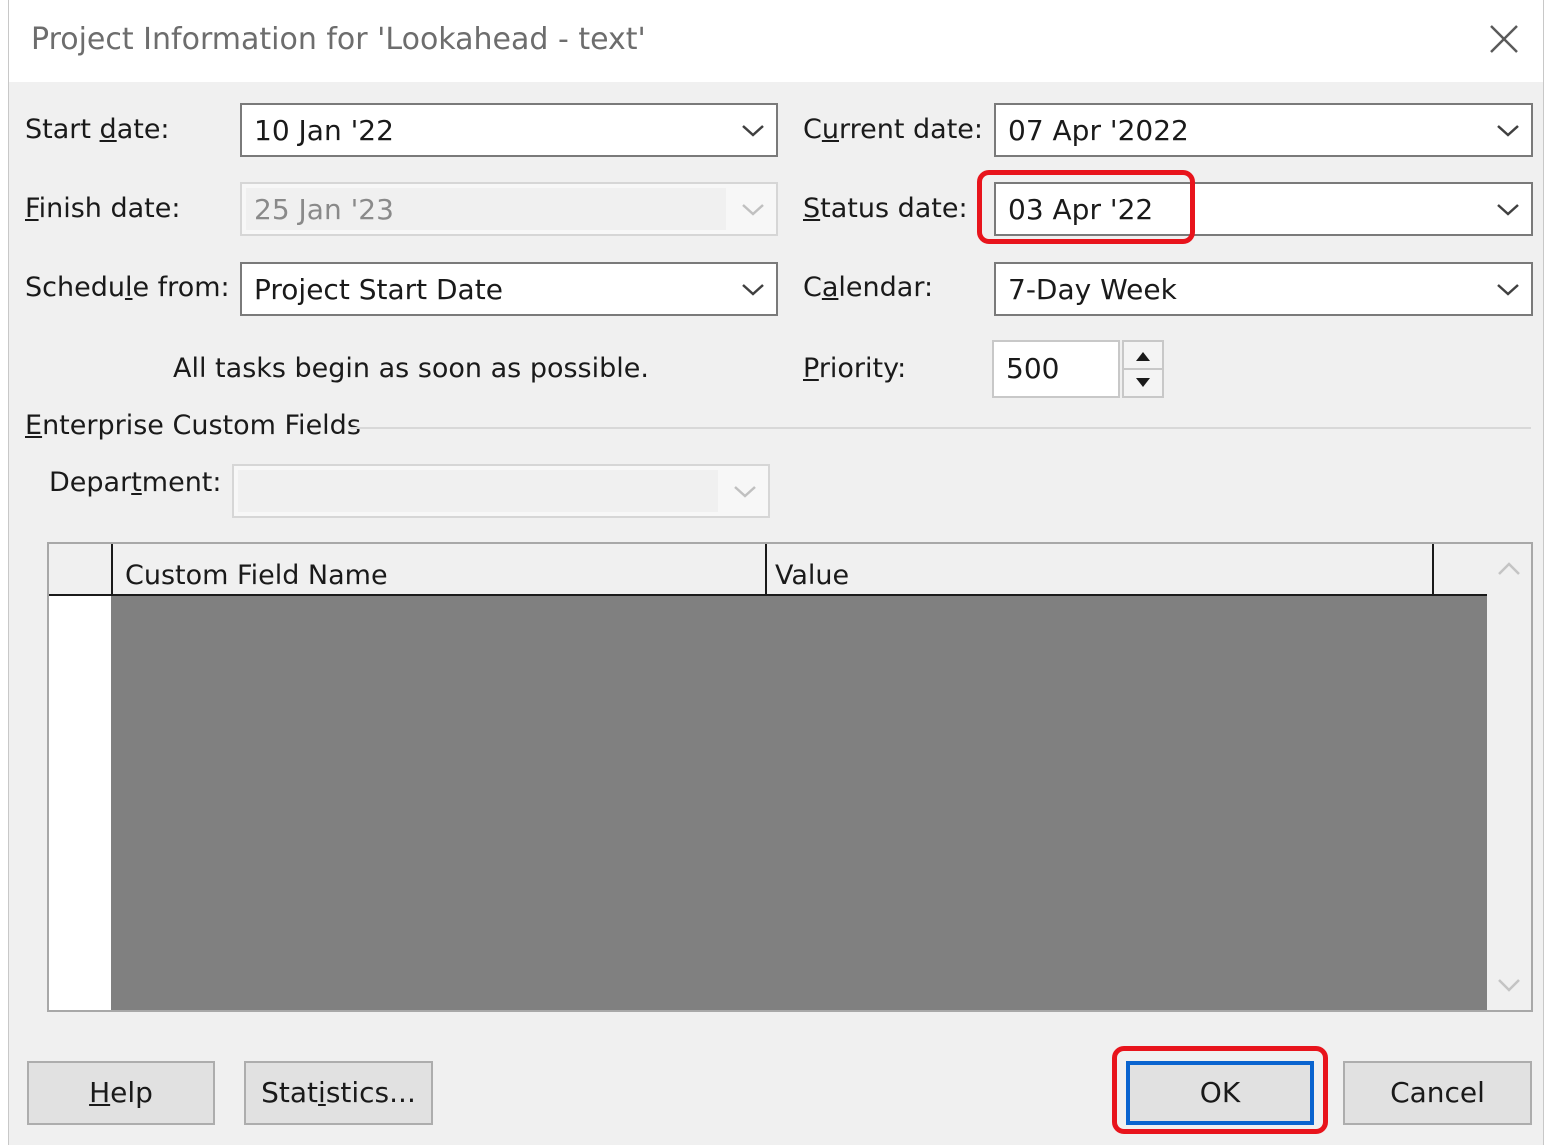  I want to click on start-date-label: Start date:, so click(97, 129).